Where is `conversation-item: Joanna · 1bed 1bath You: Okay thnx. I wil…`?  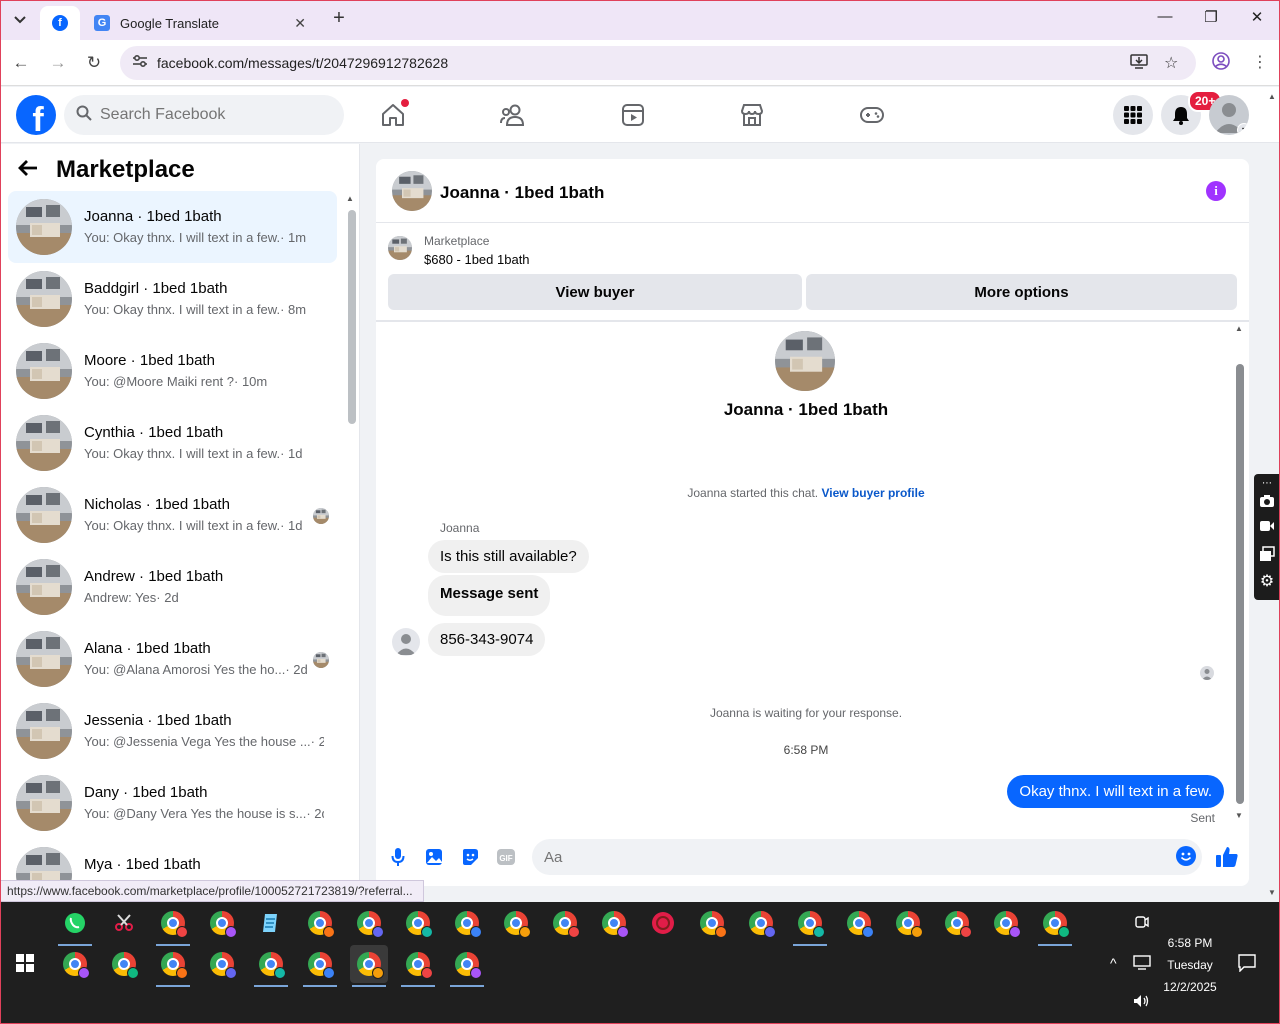 conversation-item: Joanna · 1bed 1bath You: Okay thnx. I wil… is located at coordinates (172, 227).